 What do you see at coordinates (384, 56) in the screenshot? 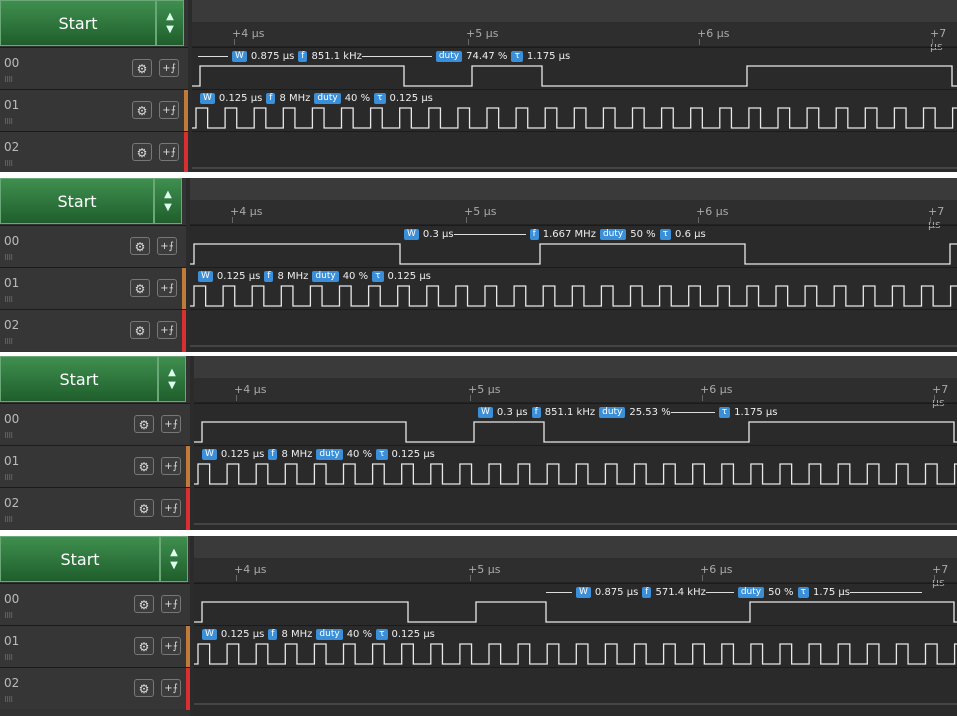
I see `measurement-annotation: W 0.875 µs f 851.1 kHz duty 74.47 % τ 1.175 µs` at bounding box center [384, 56].